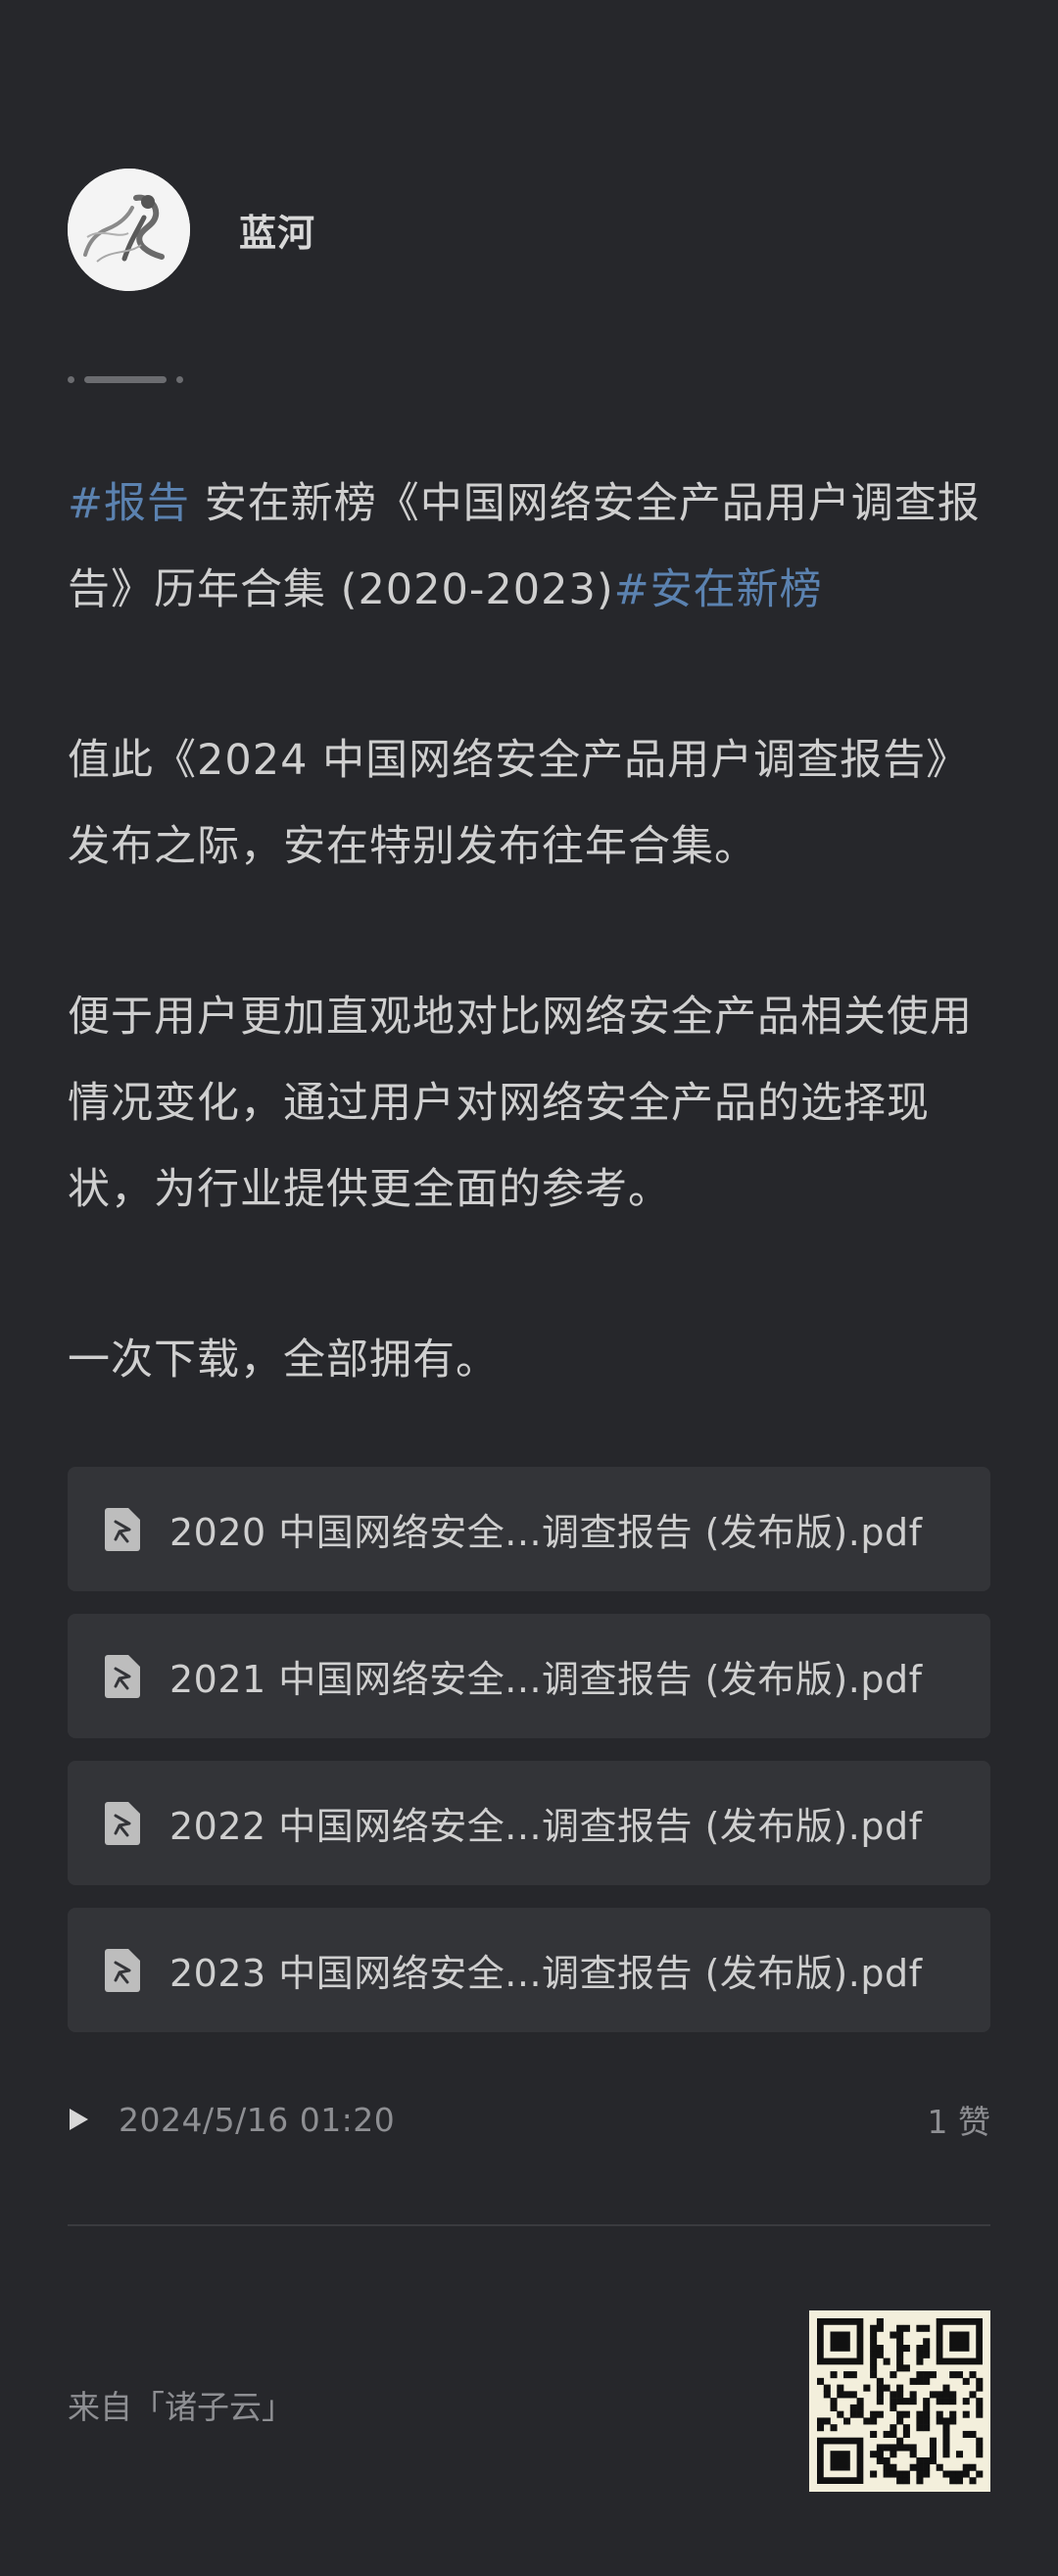  What do you see at coordinates (529, 2225) in the screenshot?
I see `divider` at bounding box center [529, 2225].